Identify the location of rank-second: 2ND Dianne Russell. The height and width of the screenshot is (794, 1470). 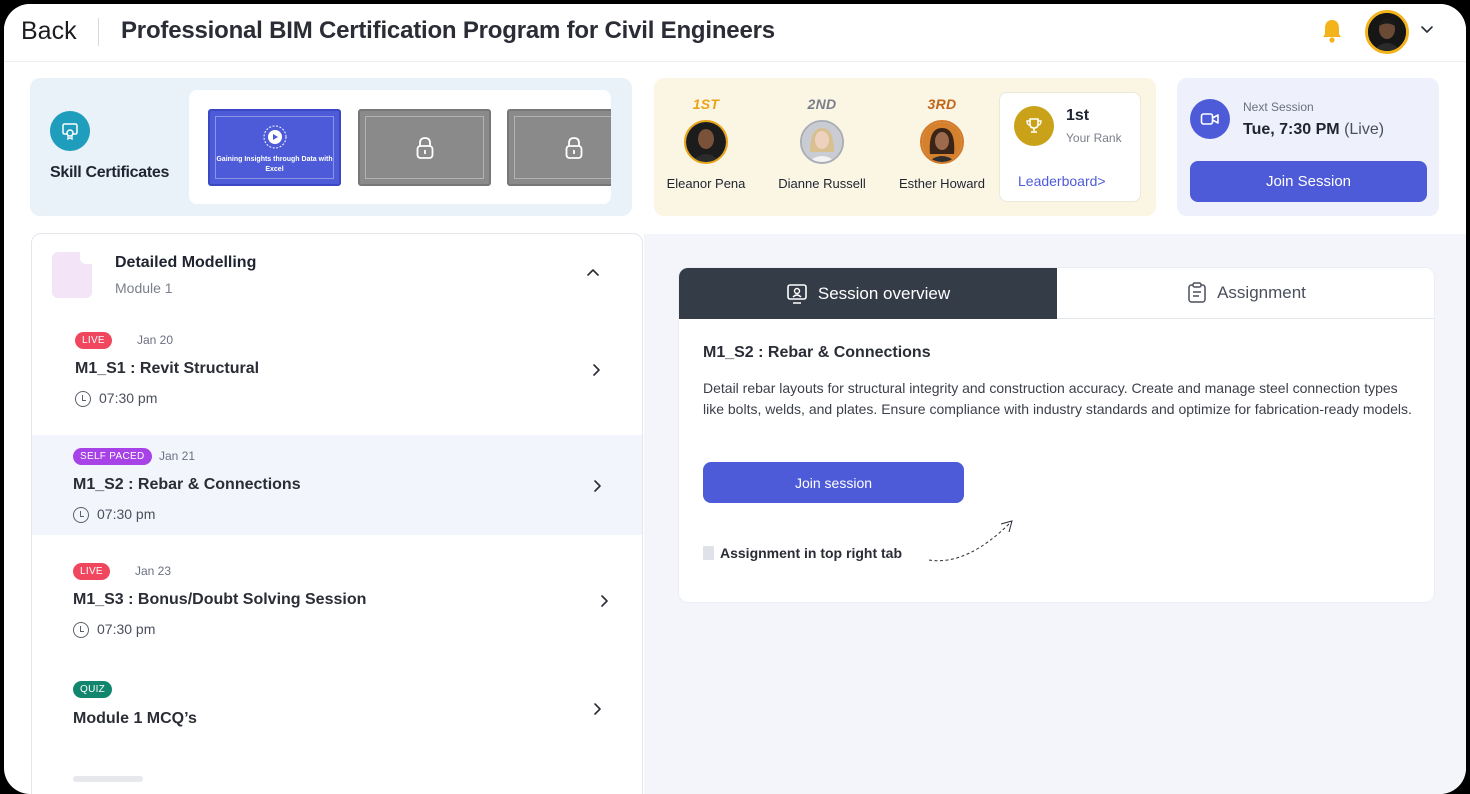
(822, 143).